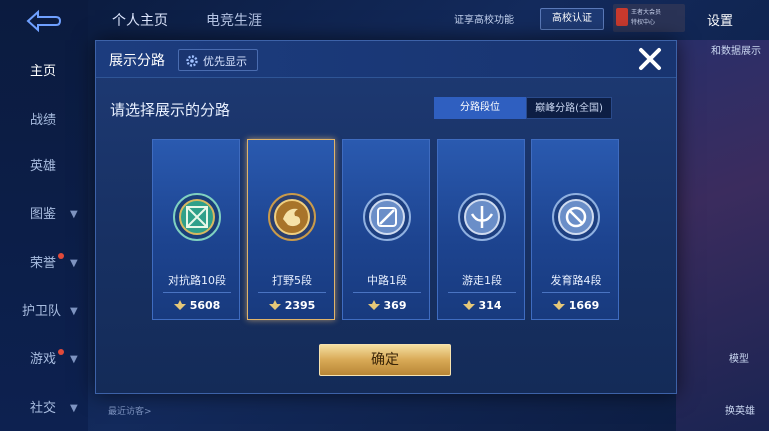  I want to click on priority-display-button: 优先显示, so click(218, 60).